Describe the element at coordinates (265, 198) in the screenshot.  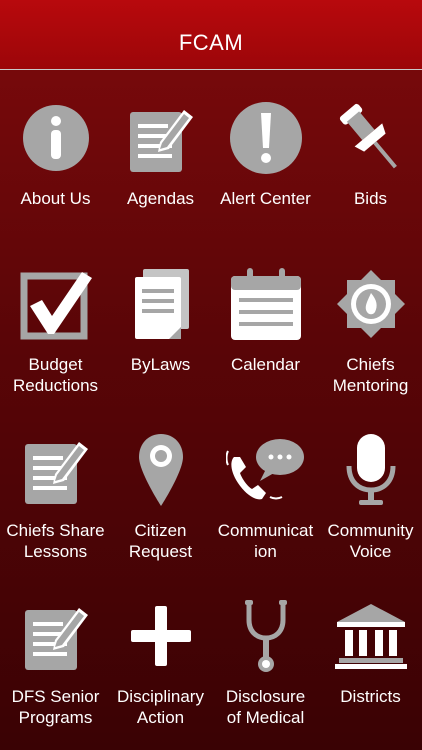
I see `tile-label: Alert Center` at that location.